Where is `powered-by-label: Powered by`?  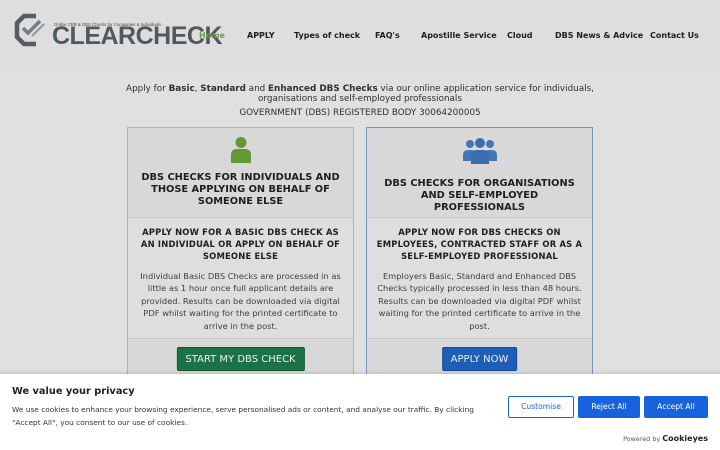
powered-by-label: Powered by is located at coordinates (642, 439).